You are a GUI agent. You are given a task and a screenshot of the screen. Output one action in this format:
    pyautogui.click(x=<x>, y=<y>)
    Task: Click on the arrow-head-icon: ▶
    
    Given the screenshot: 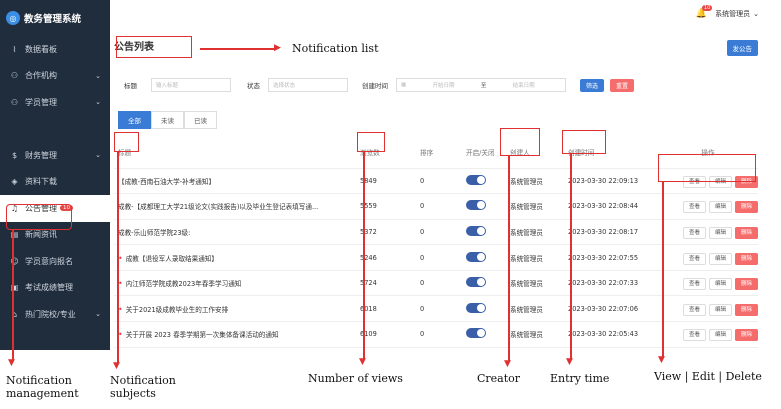 What is the action you would take?
    pyautogui.click(x=277, y=48)
    